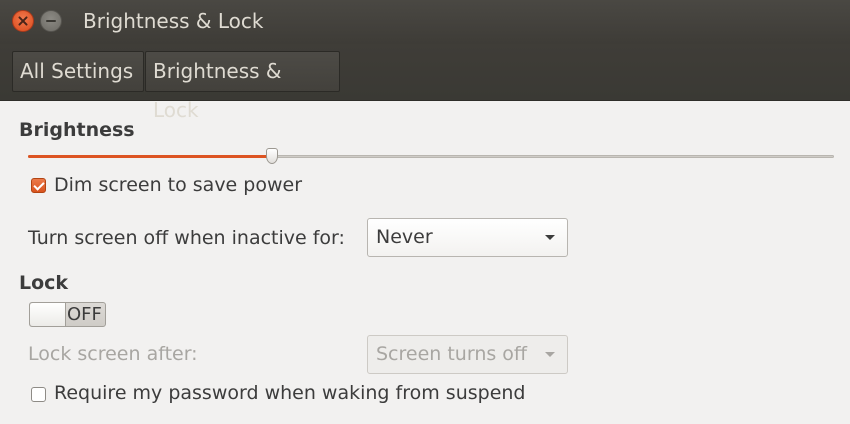 The height and width of the screenshot is (424, 850). I want to click on lock-section-title: Lock, so click(44, 283).